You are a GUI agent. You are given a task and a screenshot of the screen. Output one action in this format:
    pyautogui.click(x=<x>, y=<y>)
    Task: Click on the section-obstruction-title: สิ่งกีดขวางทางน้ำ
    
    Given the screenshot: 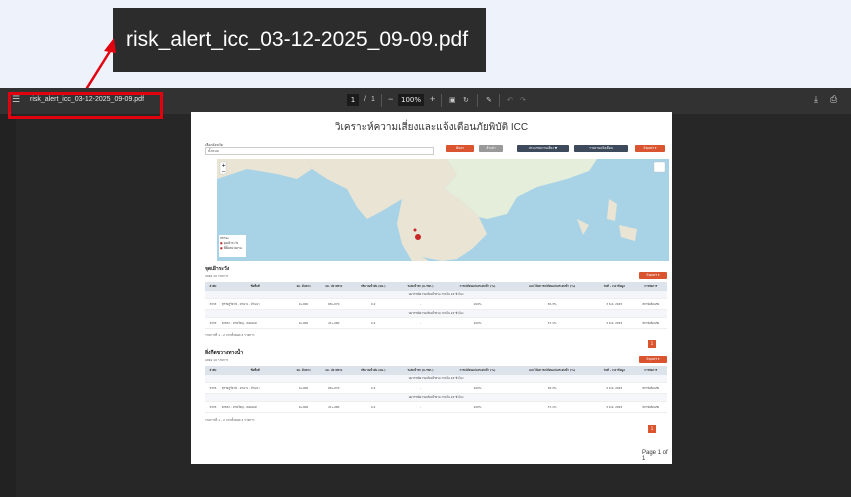 What is the action you would take?
    pyautogui.click(x=224, y=353)
    